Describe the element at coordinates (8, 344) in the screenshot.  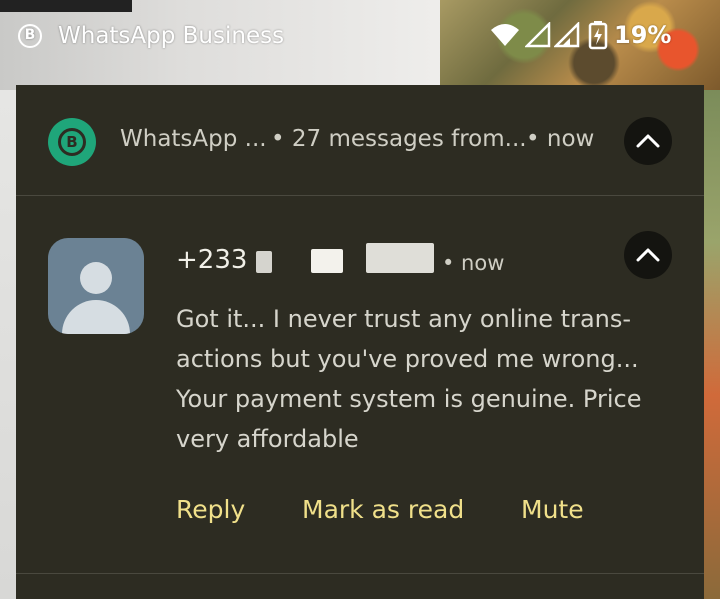
I see `background-left-edge` at that location.